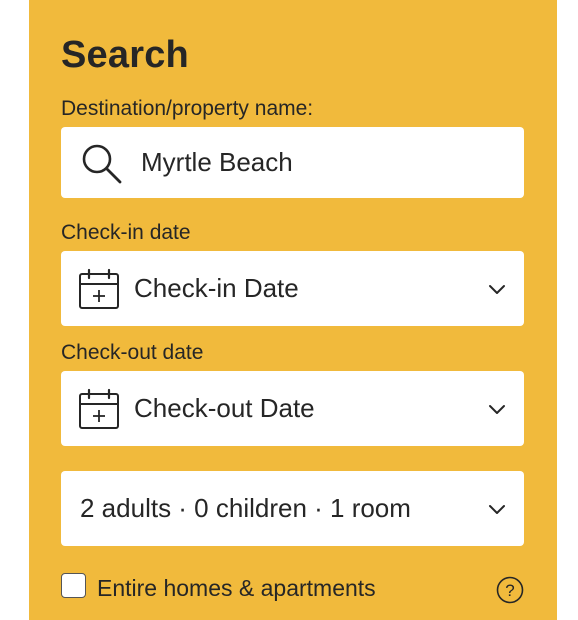 The height and width of the screenshot is (620, 578). What do you see at coordinates (102, 163) in the screenshot?
I see `search-icon` at bounding box center [102, 163].